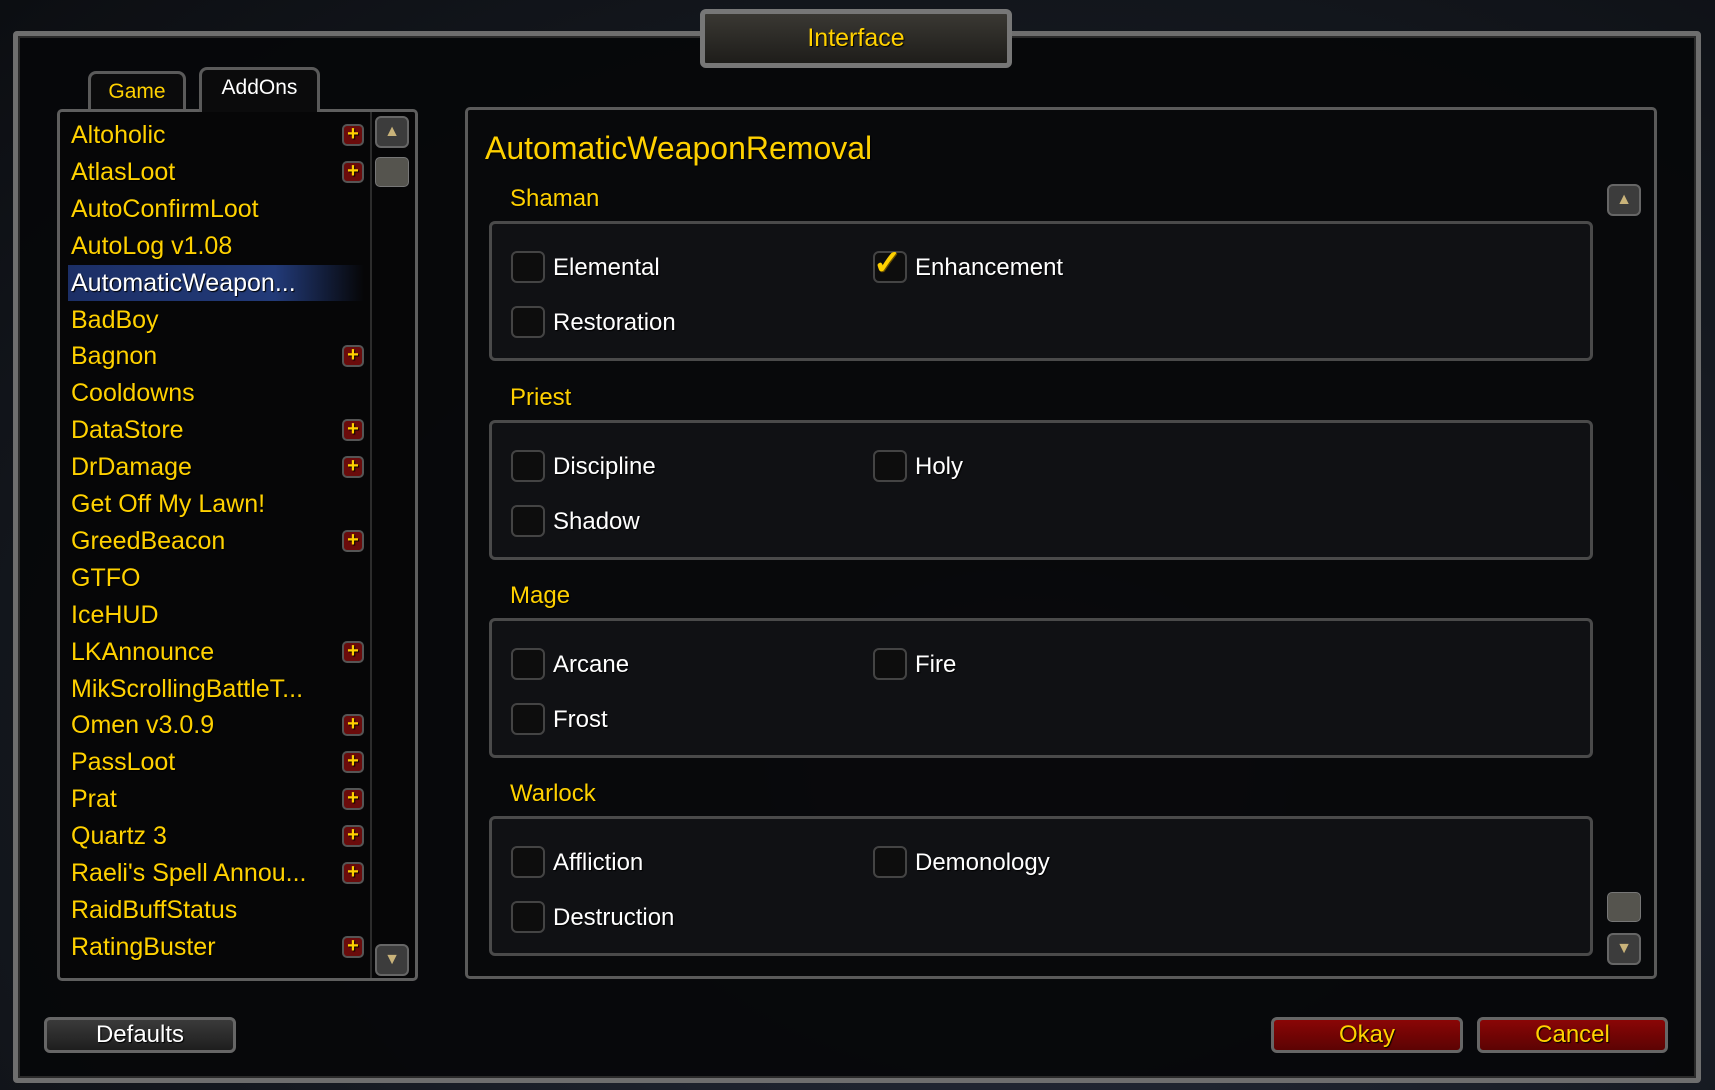 The image size is (1715, 1090). Describe the element at coordinates (216, 578) in the screenshot. I see `addon-list-item: GTFO` at that location.